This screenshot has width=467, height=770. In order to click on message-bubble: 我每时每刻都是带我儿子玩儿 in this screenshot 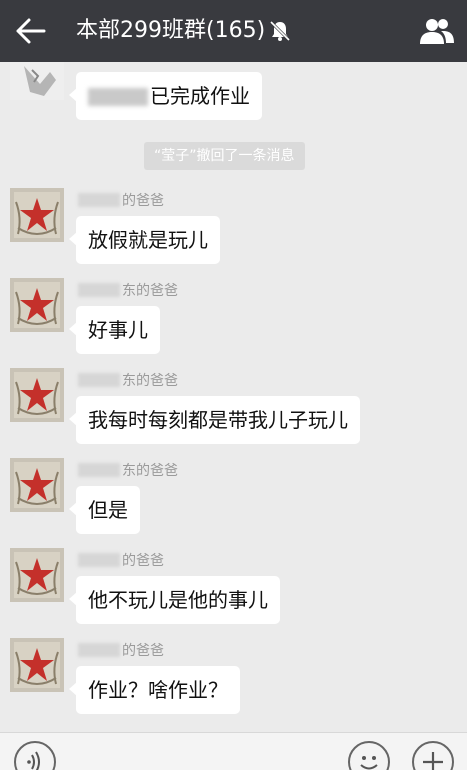, I will do `click(214, 420)`.